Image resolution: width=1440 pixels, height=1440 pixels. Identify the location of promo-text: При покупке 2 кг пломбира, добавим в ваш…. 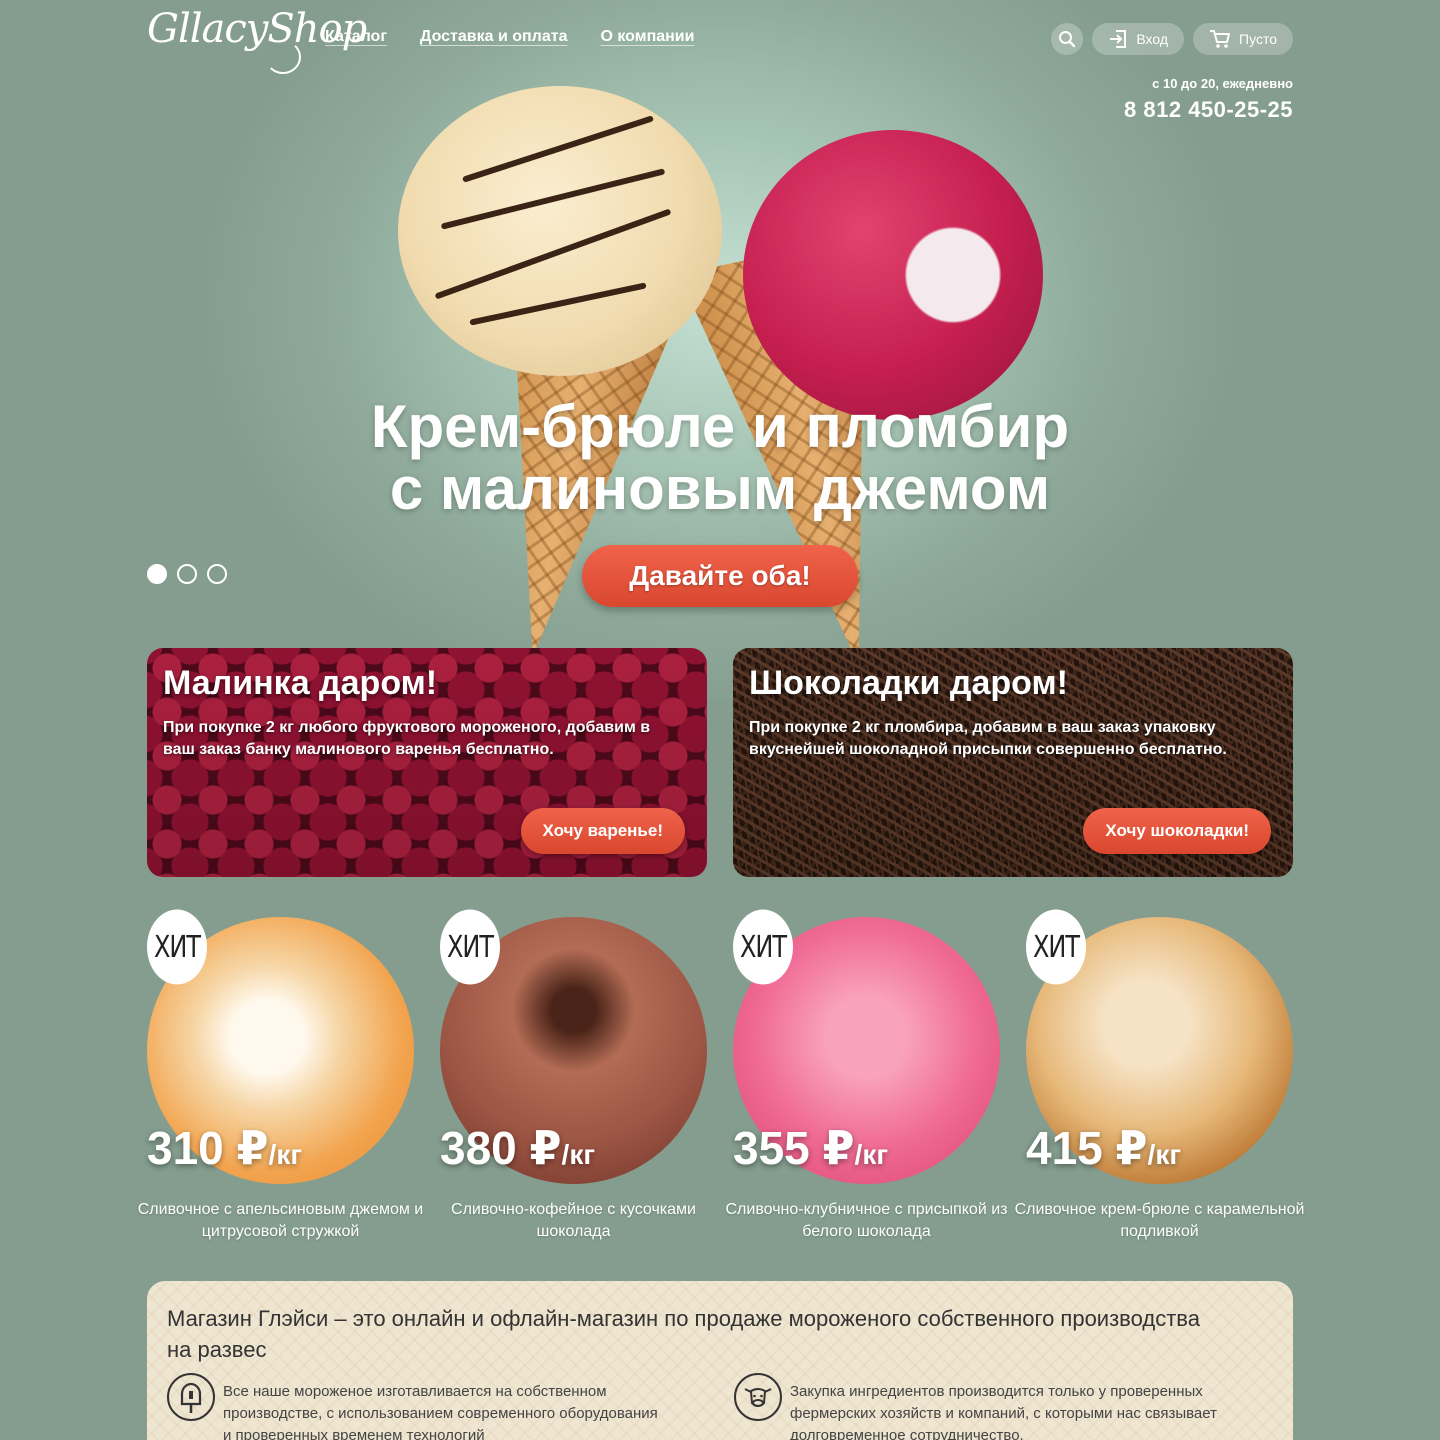
(988, 738).